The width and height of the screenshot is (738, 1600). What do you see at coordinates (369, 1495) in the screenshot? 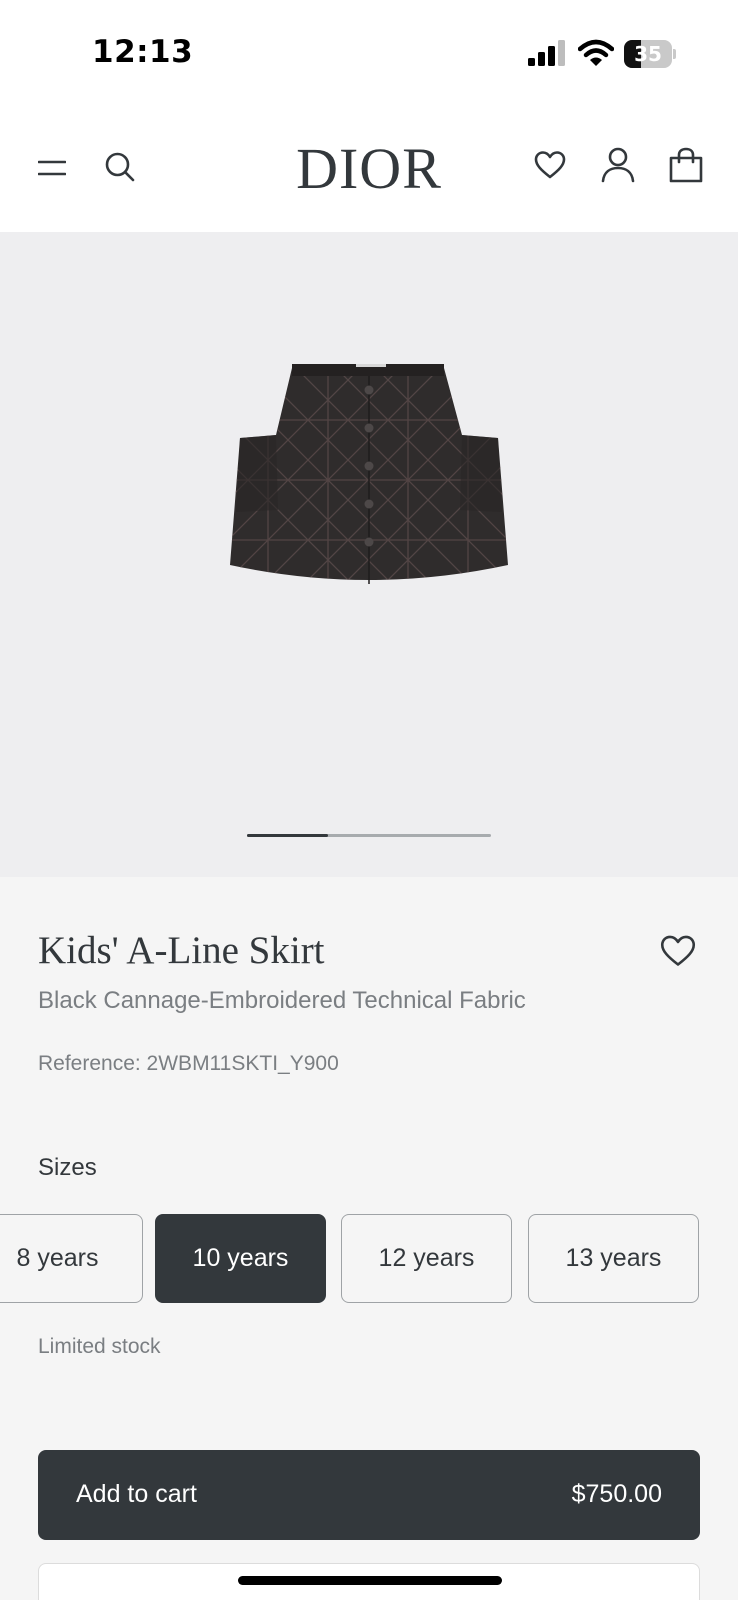
I see `add-to-cart-button: Add to cart $750.00` at bounding box center [369, 1495].